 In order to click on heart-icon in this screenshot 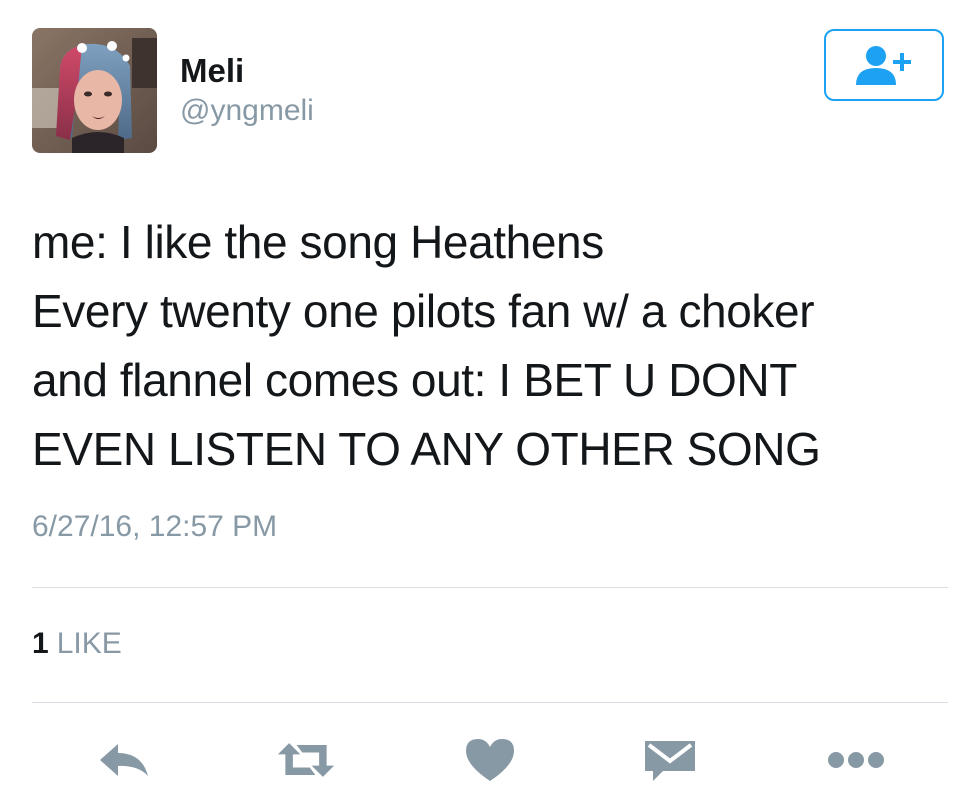, I will do `click(490, 760)`.